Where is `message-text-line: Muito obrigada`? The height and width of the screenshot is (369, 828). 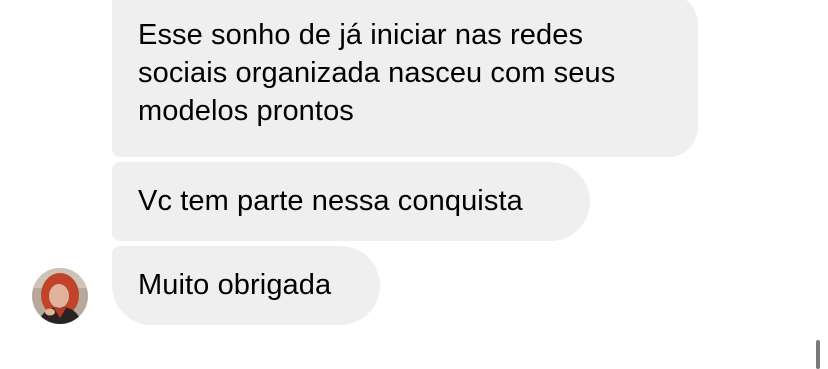
message-text-line: Muito obrigada is located at coordinates (235, 285).